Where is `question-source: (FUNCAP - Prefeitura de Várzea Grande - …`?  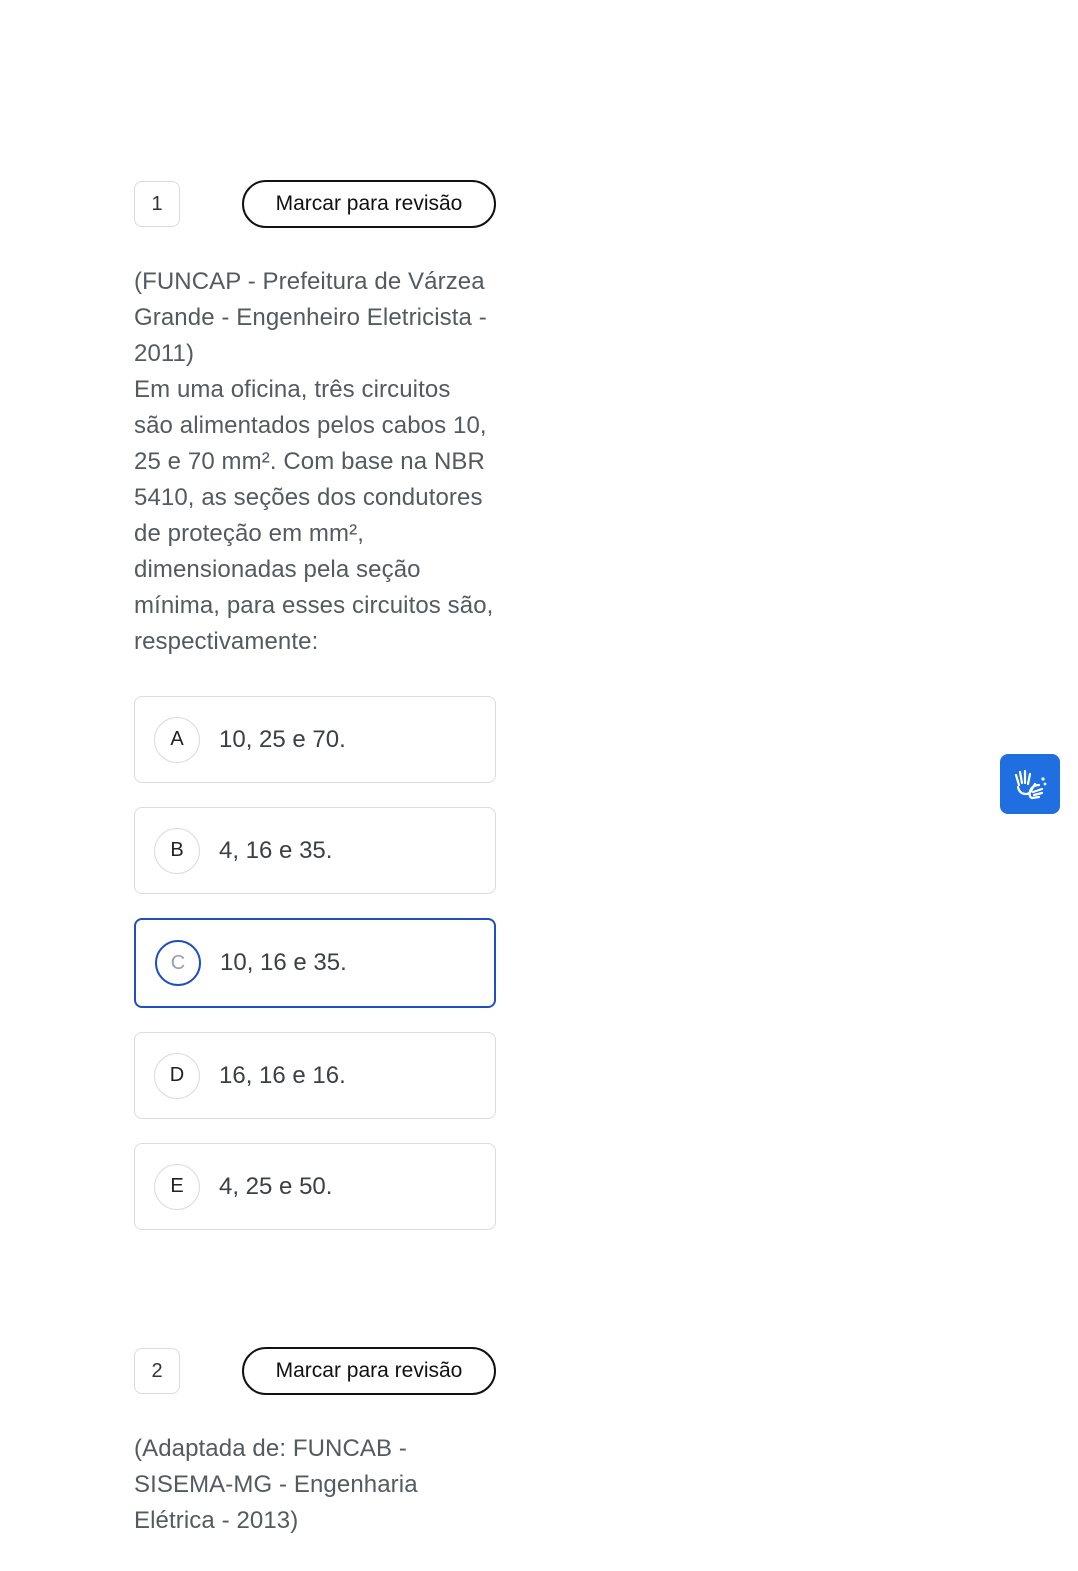 question-source: (FUNCAP - Prefeitura de Várzea Grande - … is located at coordinates (310, 317).